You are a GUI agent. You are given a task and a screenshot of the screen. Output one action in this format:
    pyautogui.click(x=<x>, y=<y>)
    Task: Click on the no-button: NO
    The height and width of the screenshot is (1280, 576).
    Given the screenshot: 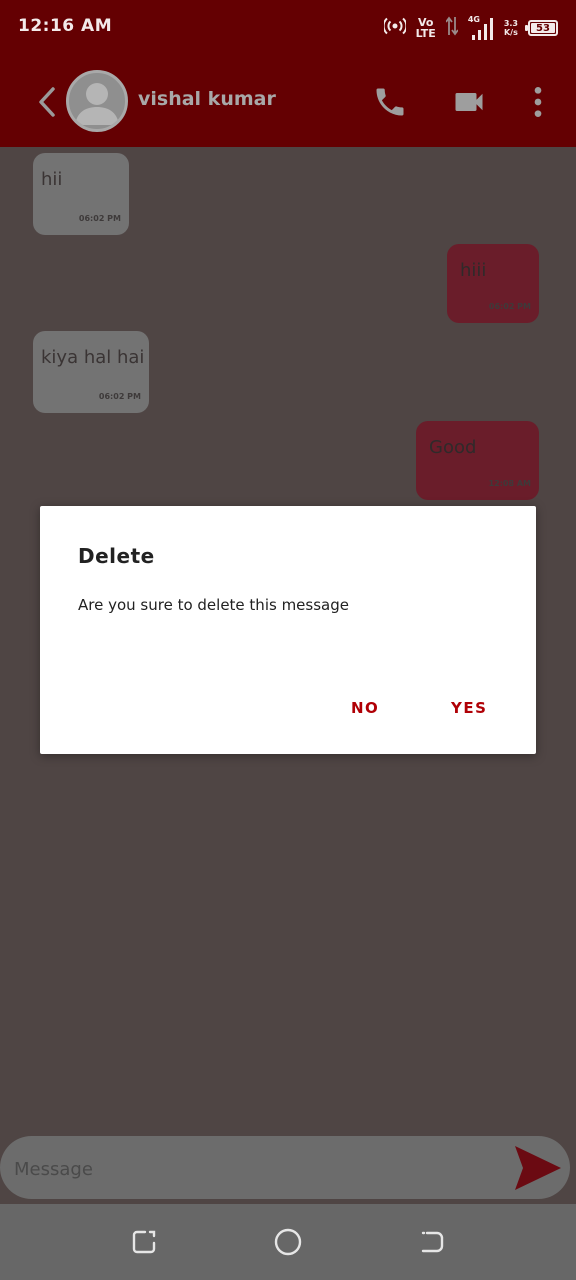 What is the action you would take?
    pyautogui.click(x=365, y=708)
    